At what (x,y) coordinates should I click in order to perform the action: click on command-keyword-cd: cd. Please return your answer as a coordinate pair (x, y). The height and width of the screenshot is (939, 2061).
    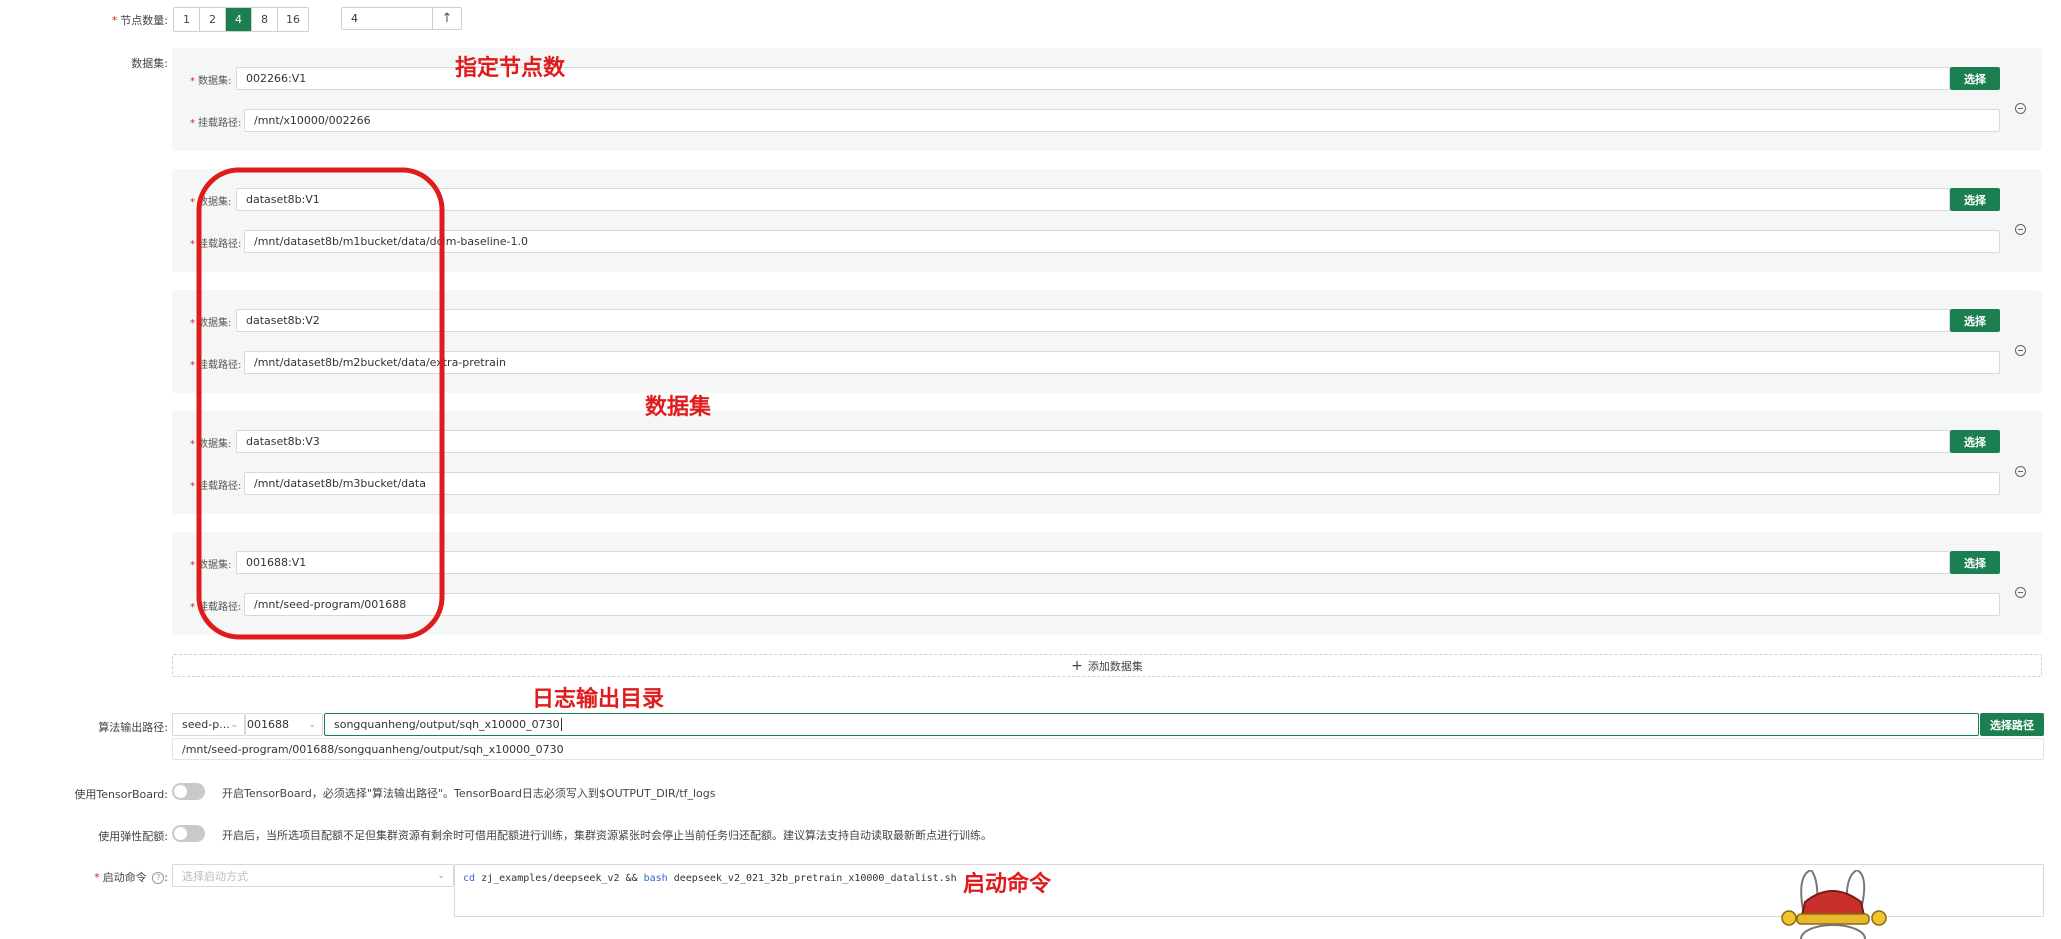
    Looking at the image, I should click on (469, 878).